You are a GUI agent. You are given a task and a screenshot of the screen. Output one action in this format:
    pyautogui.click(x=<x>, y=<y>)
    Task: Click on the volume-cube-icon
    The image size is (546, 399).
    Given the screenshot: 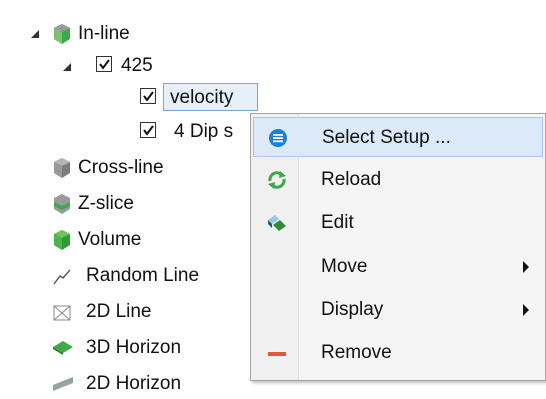 What is the action you would take?
    pyautogui.click(x=62, y=34)
    